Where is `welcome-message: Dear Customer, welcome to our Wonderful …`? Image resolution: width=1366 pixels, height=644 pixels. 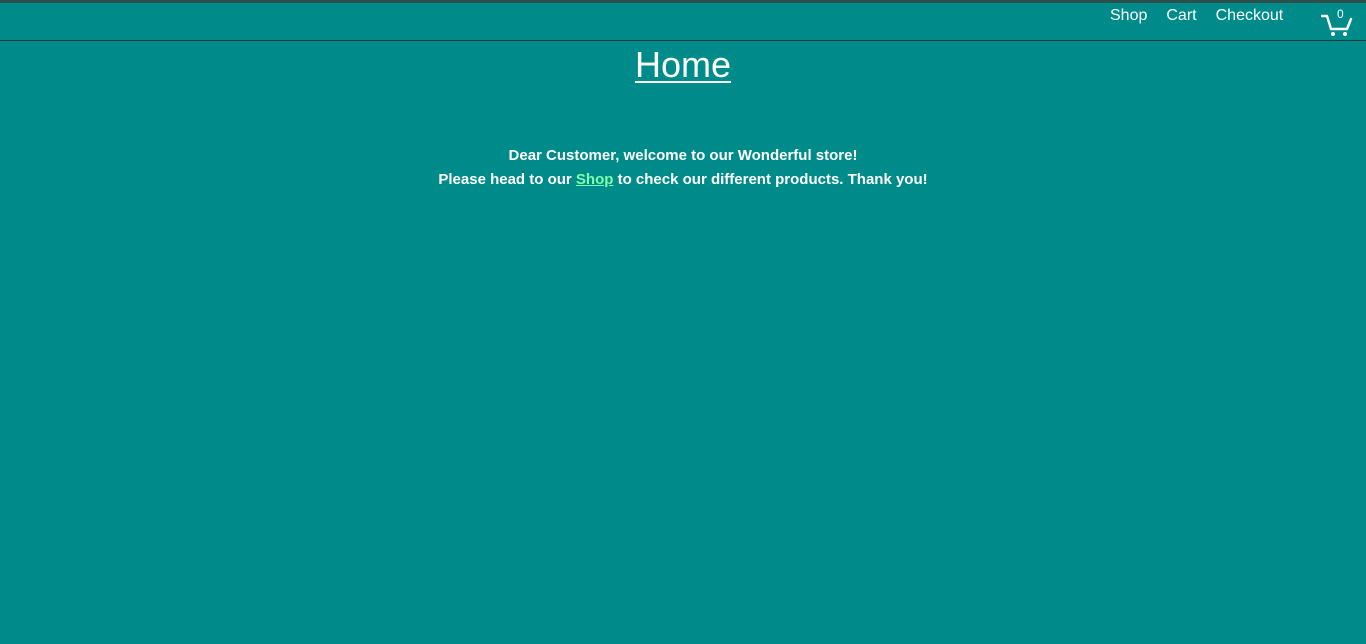 welcome-message: Dear Customer, welcome to our Wonderful … is located at coordinates (683, 168).